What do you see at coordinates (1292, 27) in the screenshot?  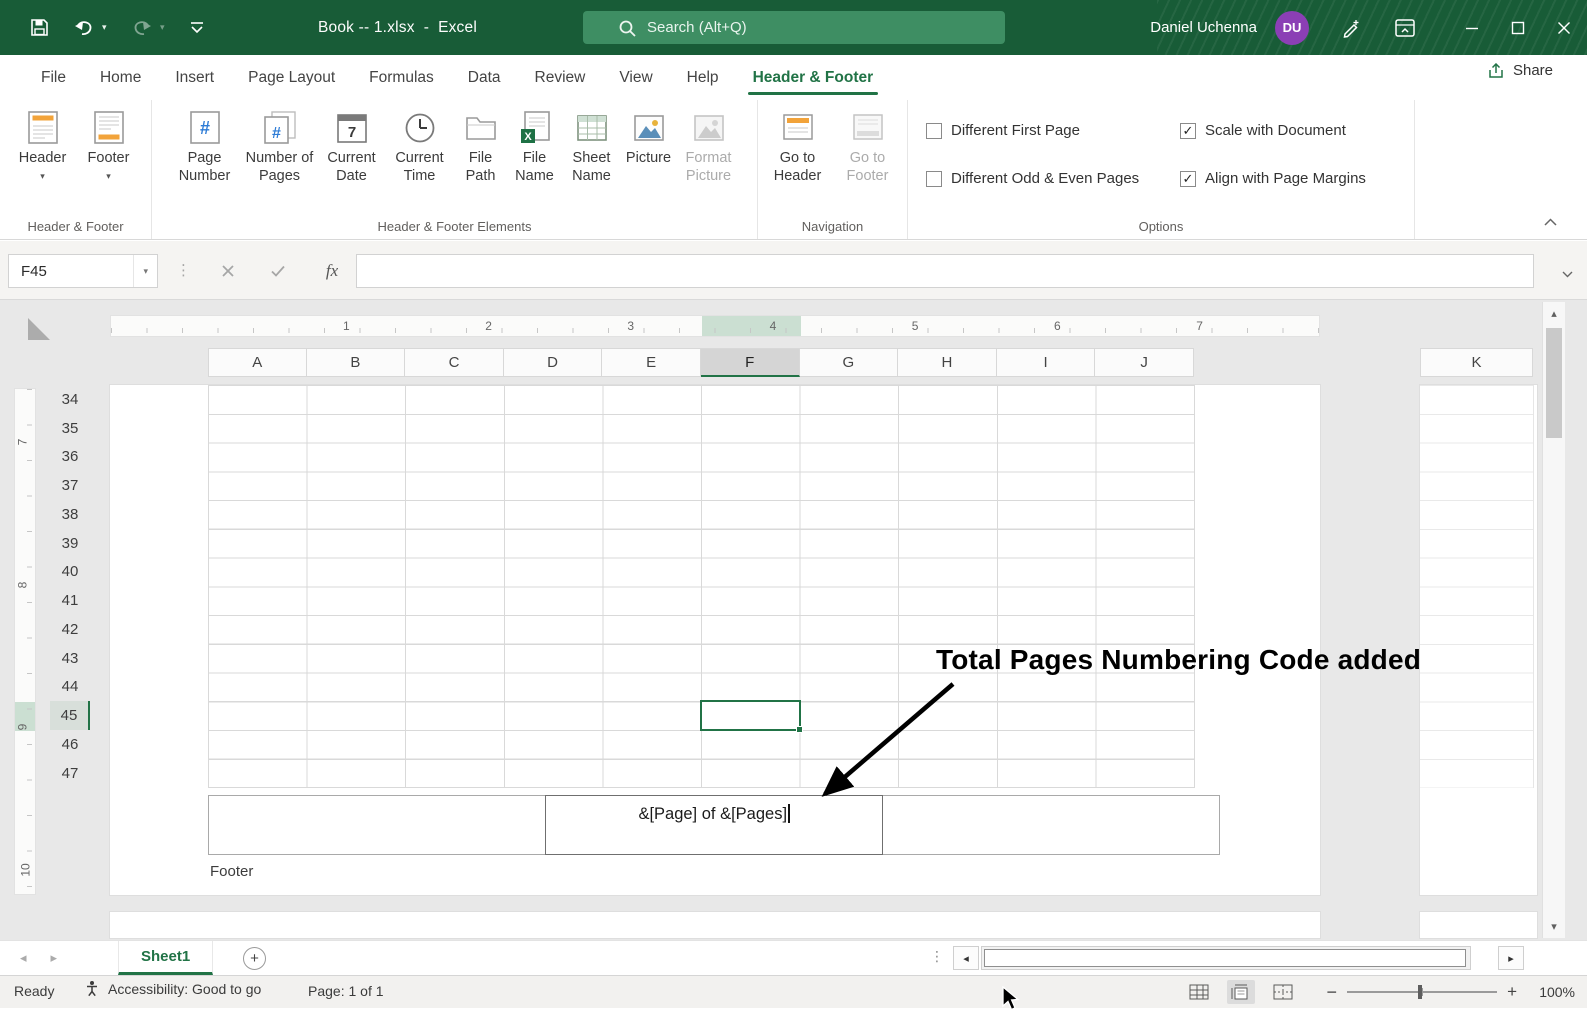 I see `avatar: DU` at bounding box center [1292, 27].